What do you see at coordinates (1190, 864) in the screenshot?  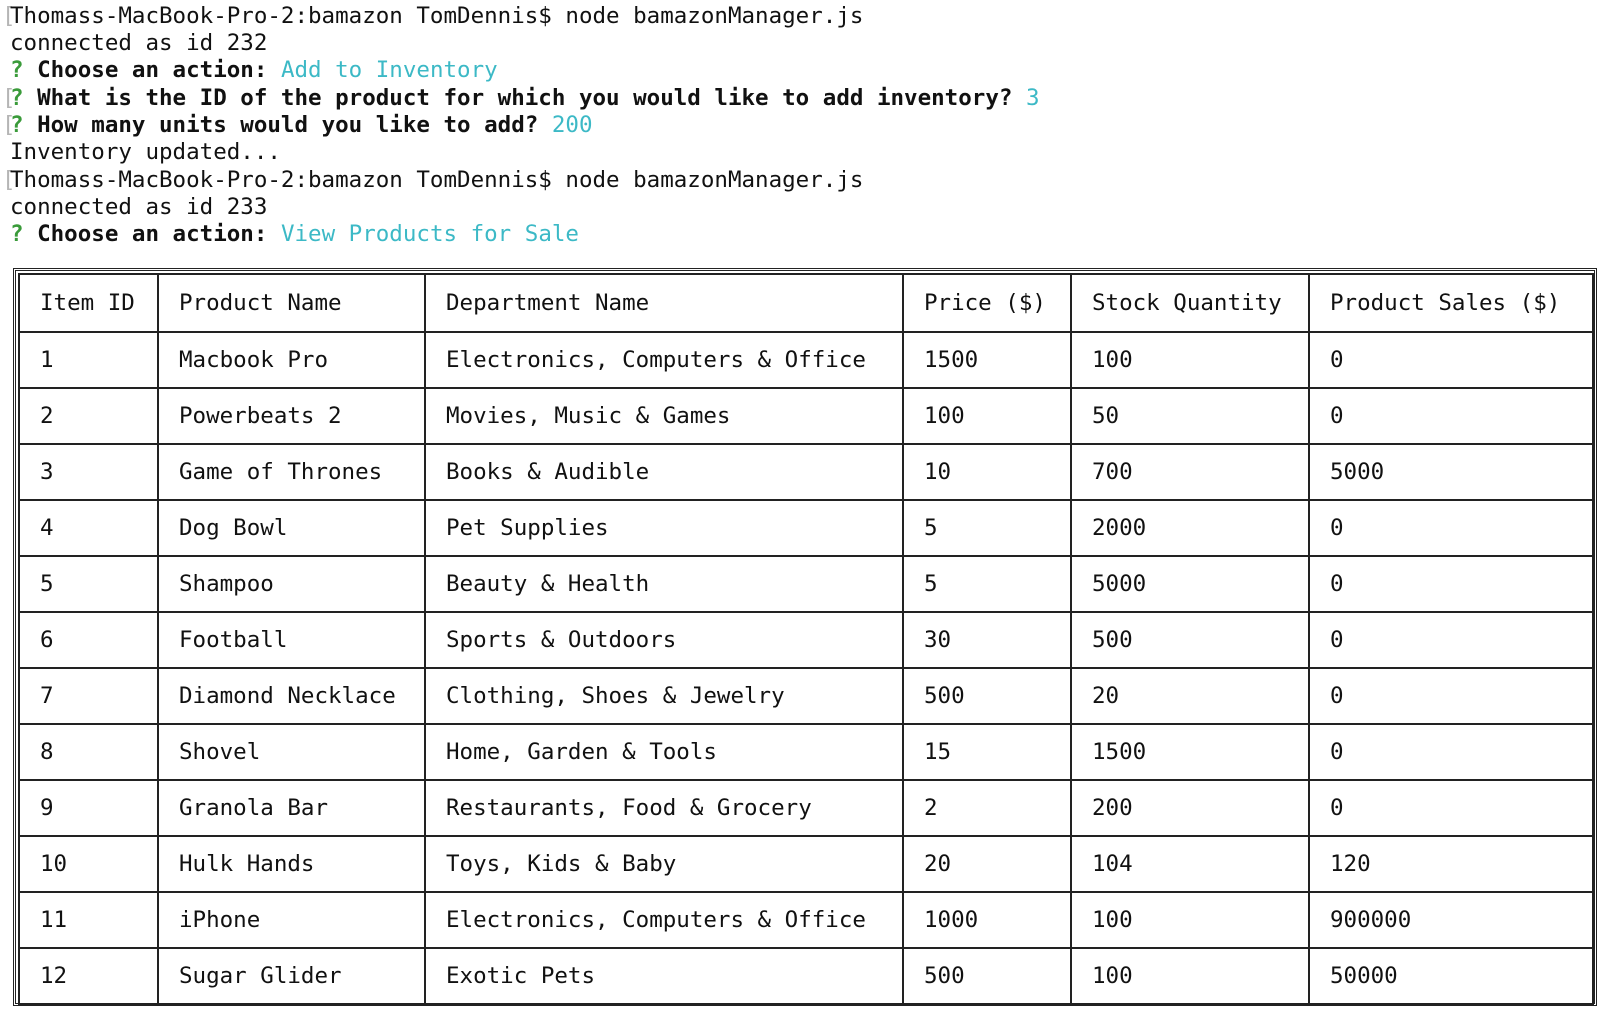 I see `cell-stock-quantity: 104` at bounding box center [1190, 864].